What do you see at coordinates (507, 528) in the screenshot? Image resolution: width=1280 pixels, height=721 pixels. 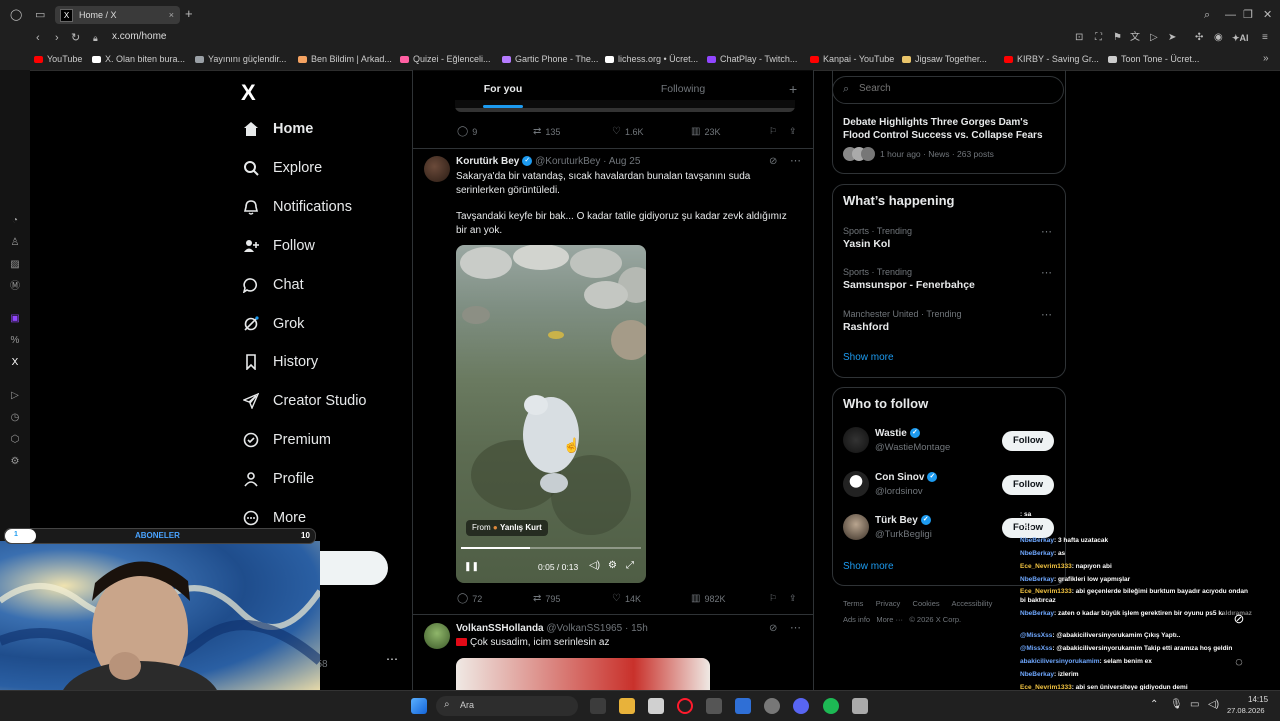 I see `video-source-badge: From ● Yanlış Kurt` at bounding box center [507, 528].